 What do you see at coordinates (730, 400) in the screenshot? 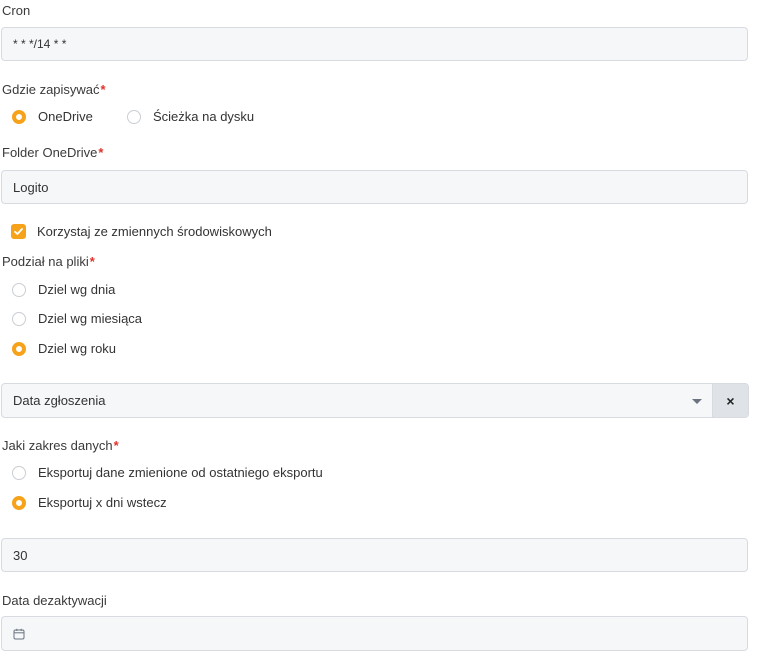
I see `clear-select-button: ×` at bounding box center [730, 400].